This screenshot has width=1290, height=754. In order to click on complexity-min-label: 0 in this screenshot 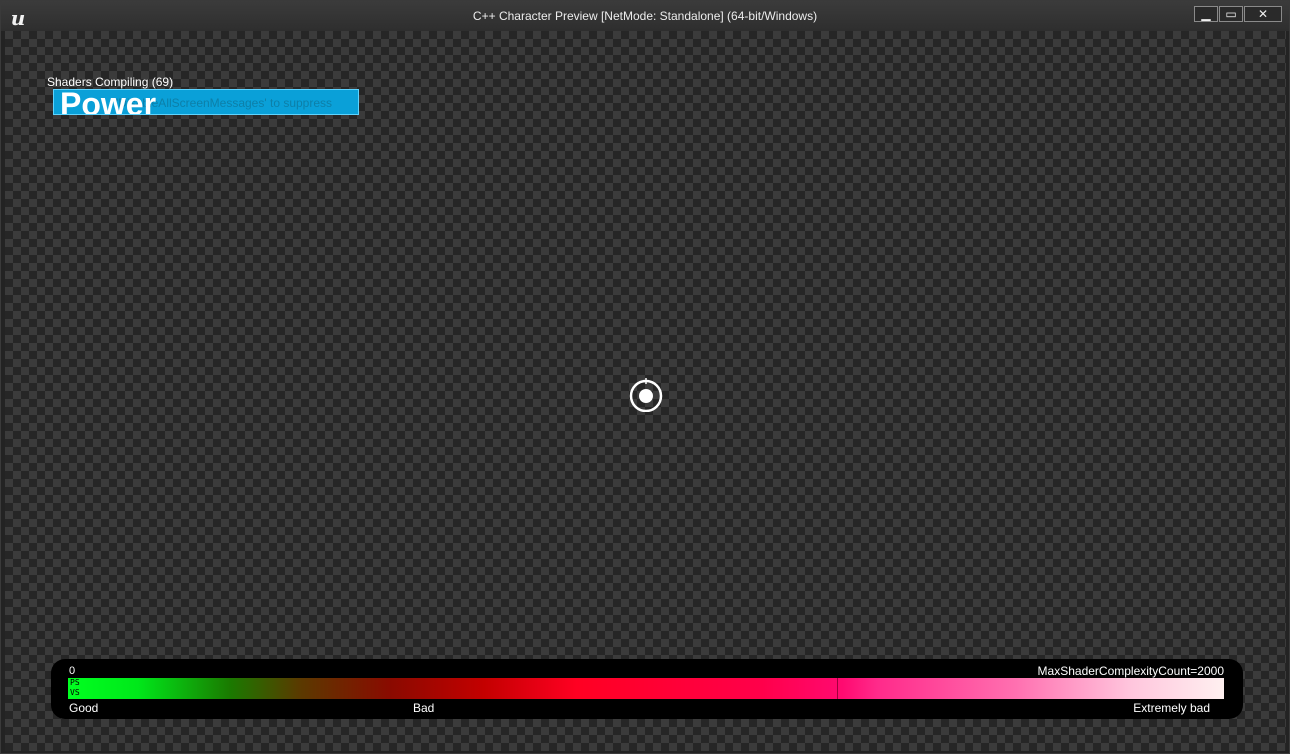, I will do `click(72, 671)`.